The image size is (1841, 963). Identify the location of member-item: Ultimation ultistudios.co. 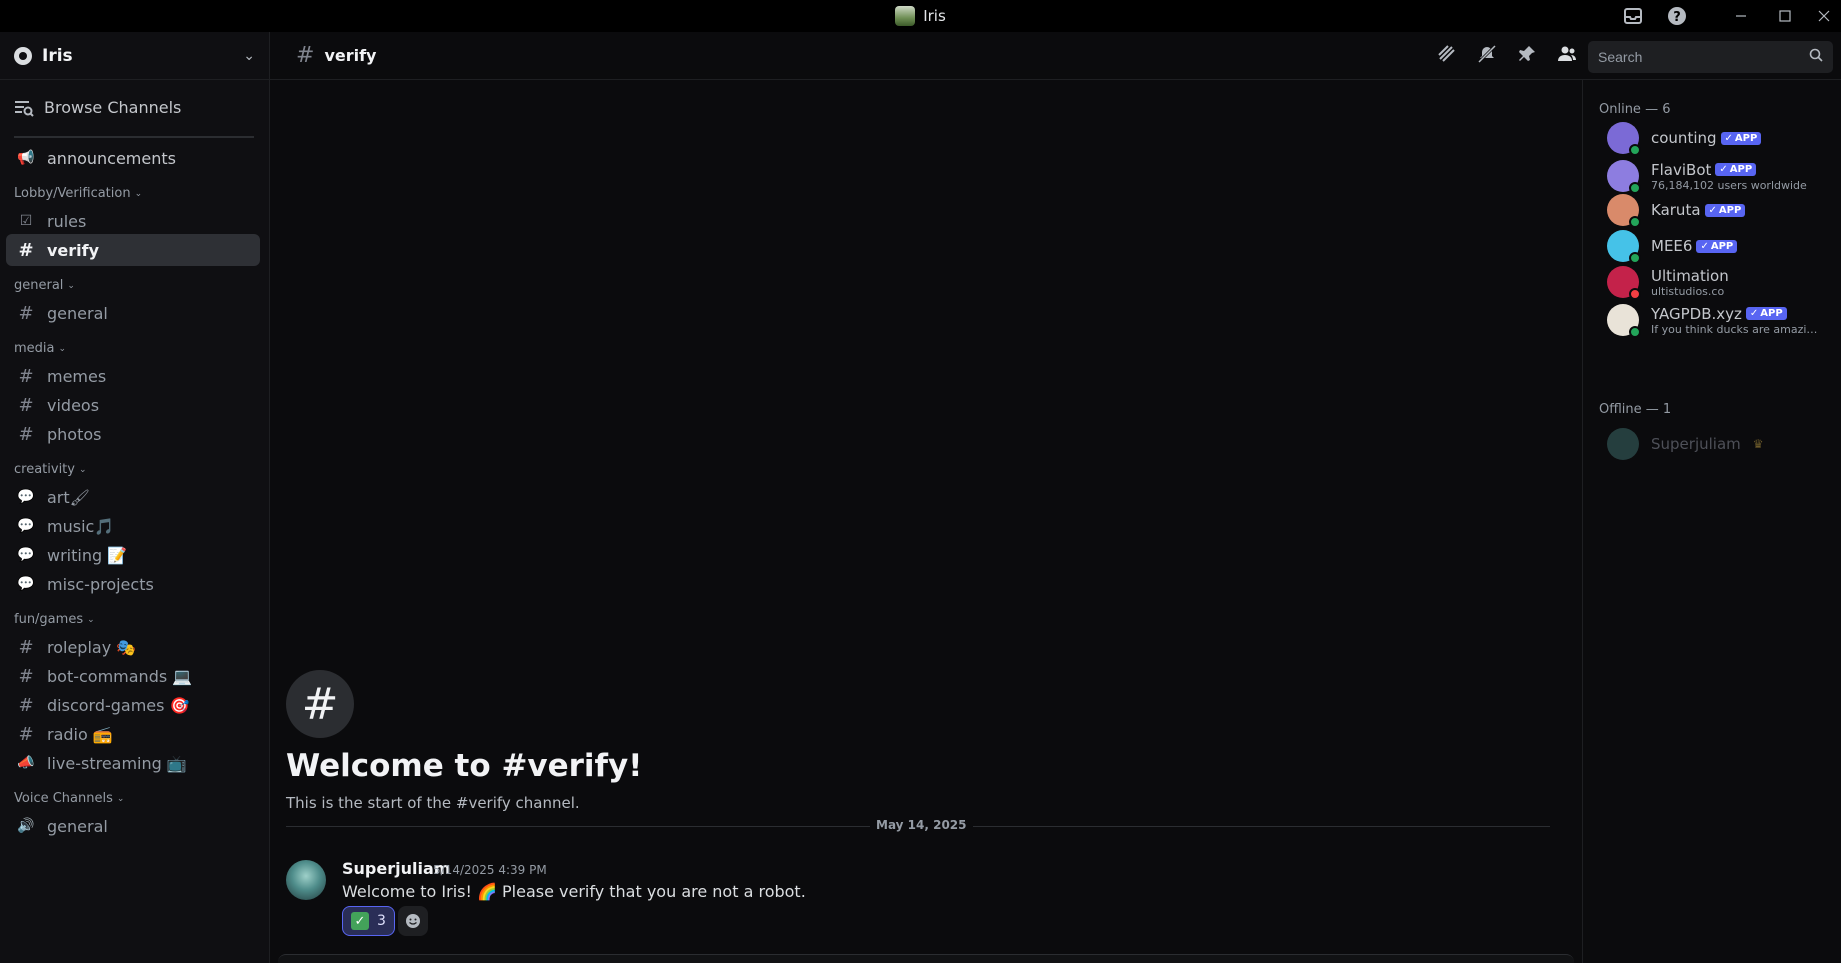
(1722, 283).